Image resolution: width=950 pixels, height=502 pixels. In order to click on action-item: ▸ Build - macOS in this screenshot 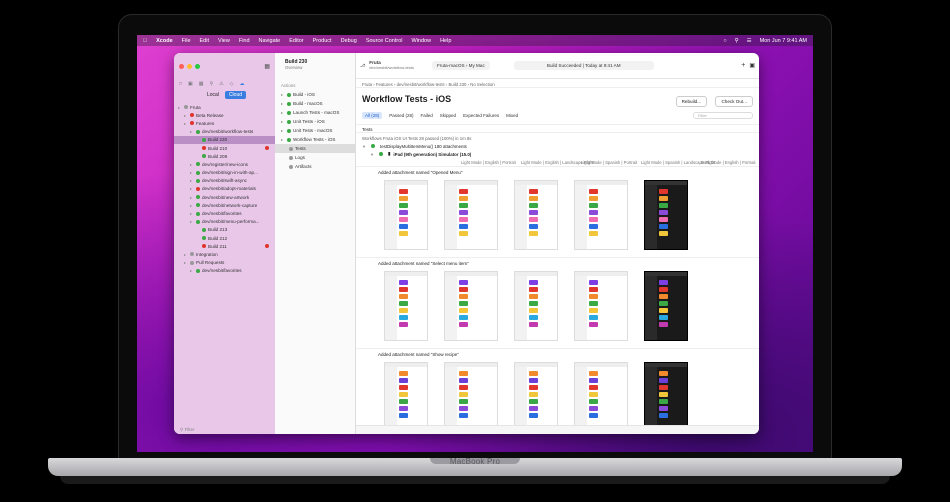, I will do `click(315, 103)`.